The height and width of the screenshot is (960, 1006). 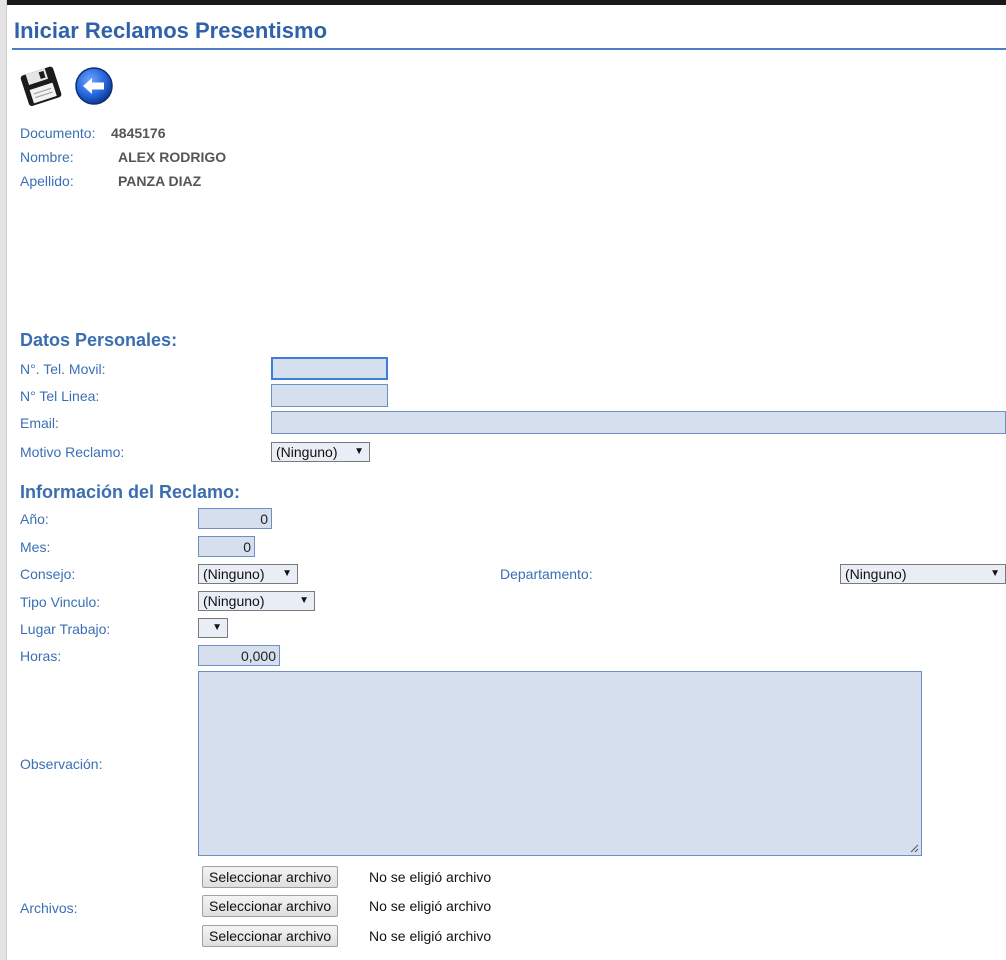 What do you see at coordinates (329, 395) in the screenshot?
I see `tel-linea-input` at bounding box center [329, 395].